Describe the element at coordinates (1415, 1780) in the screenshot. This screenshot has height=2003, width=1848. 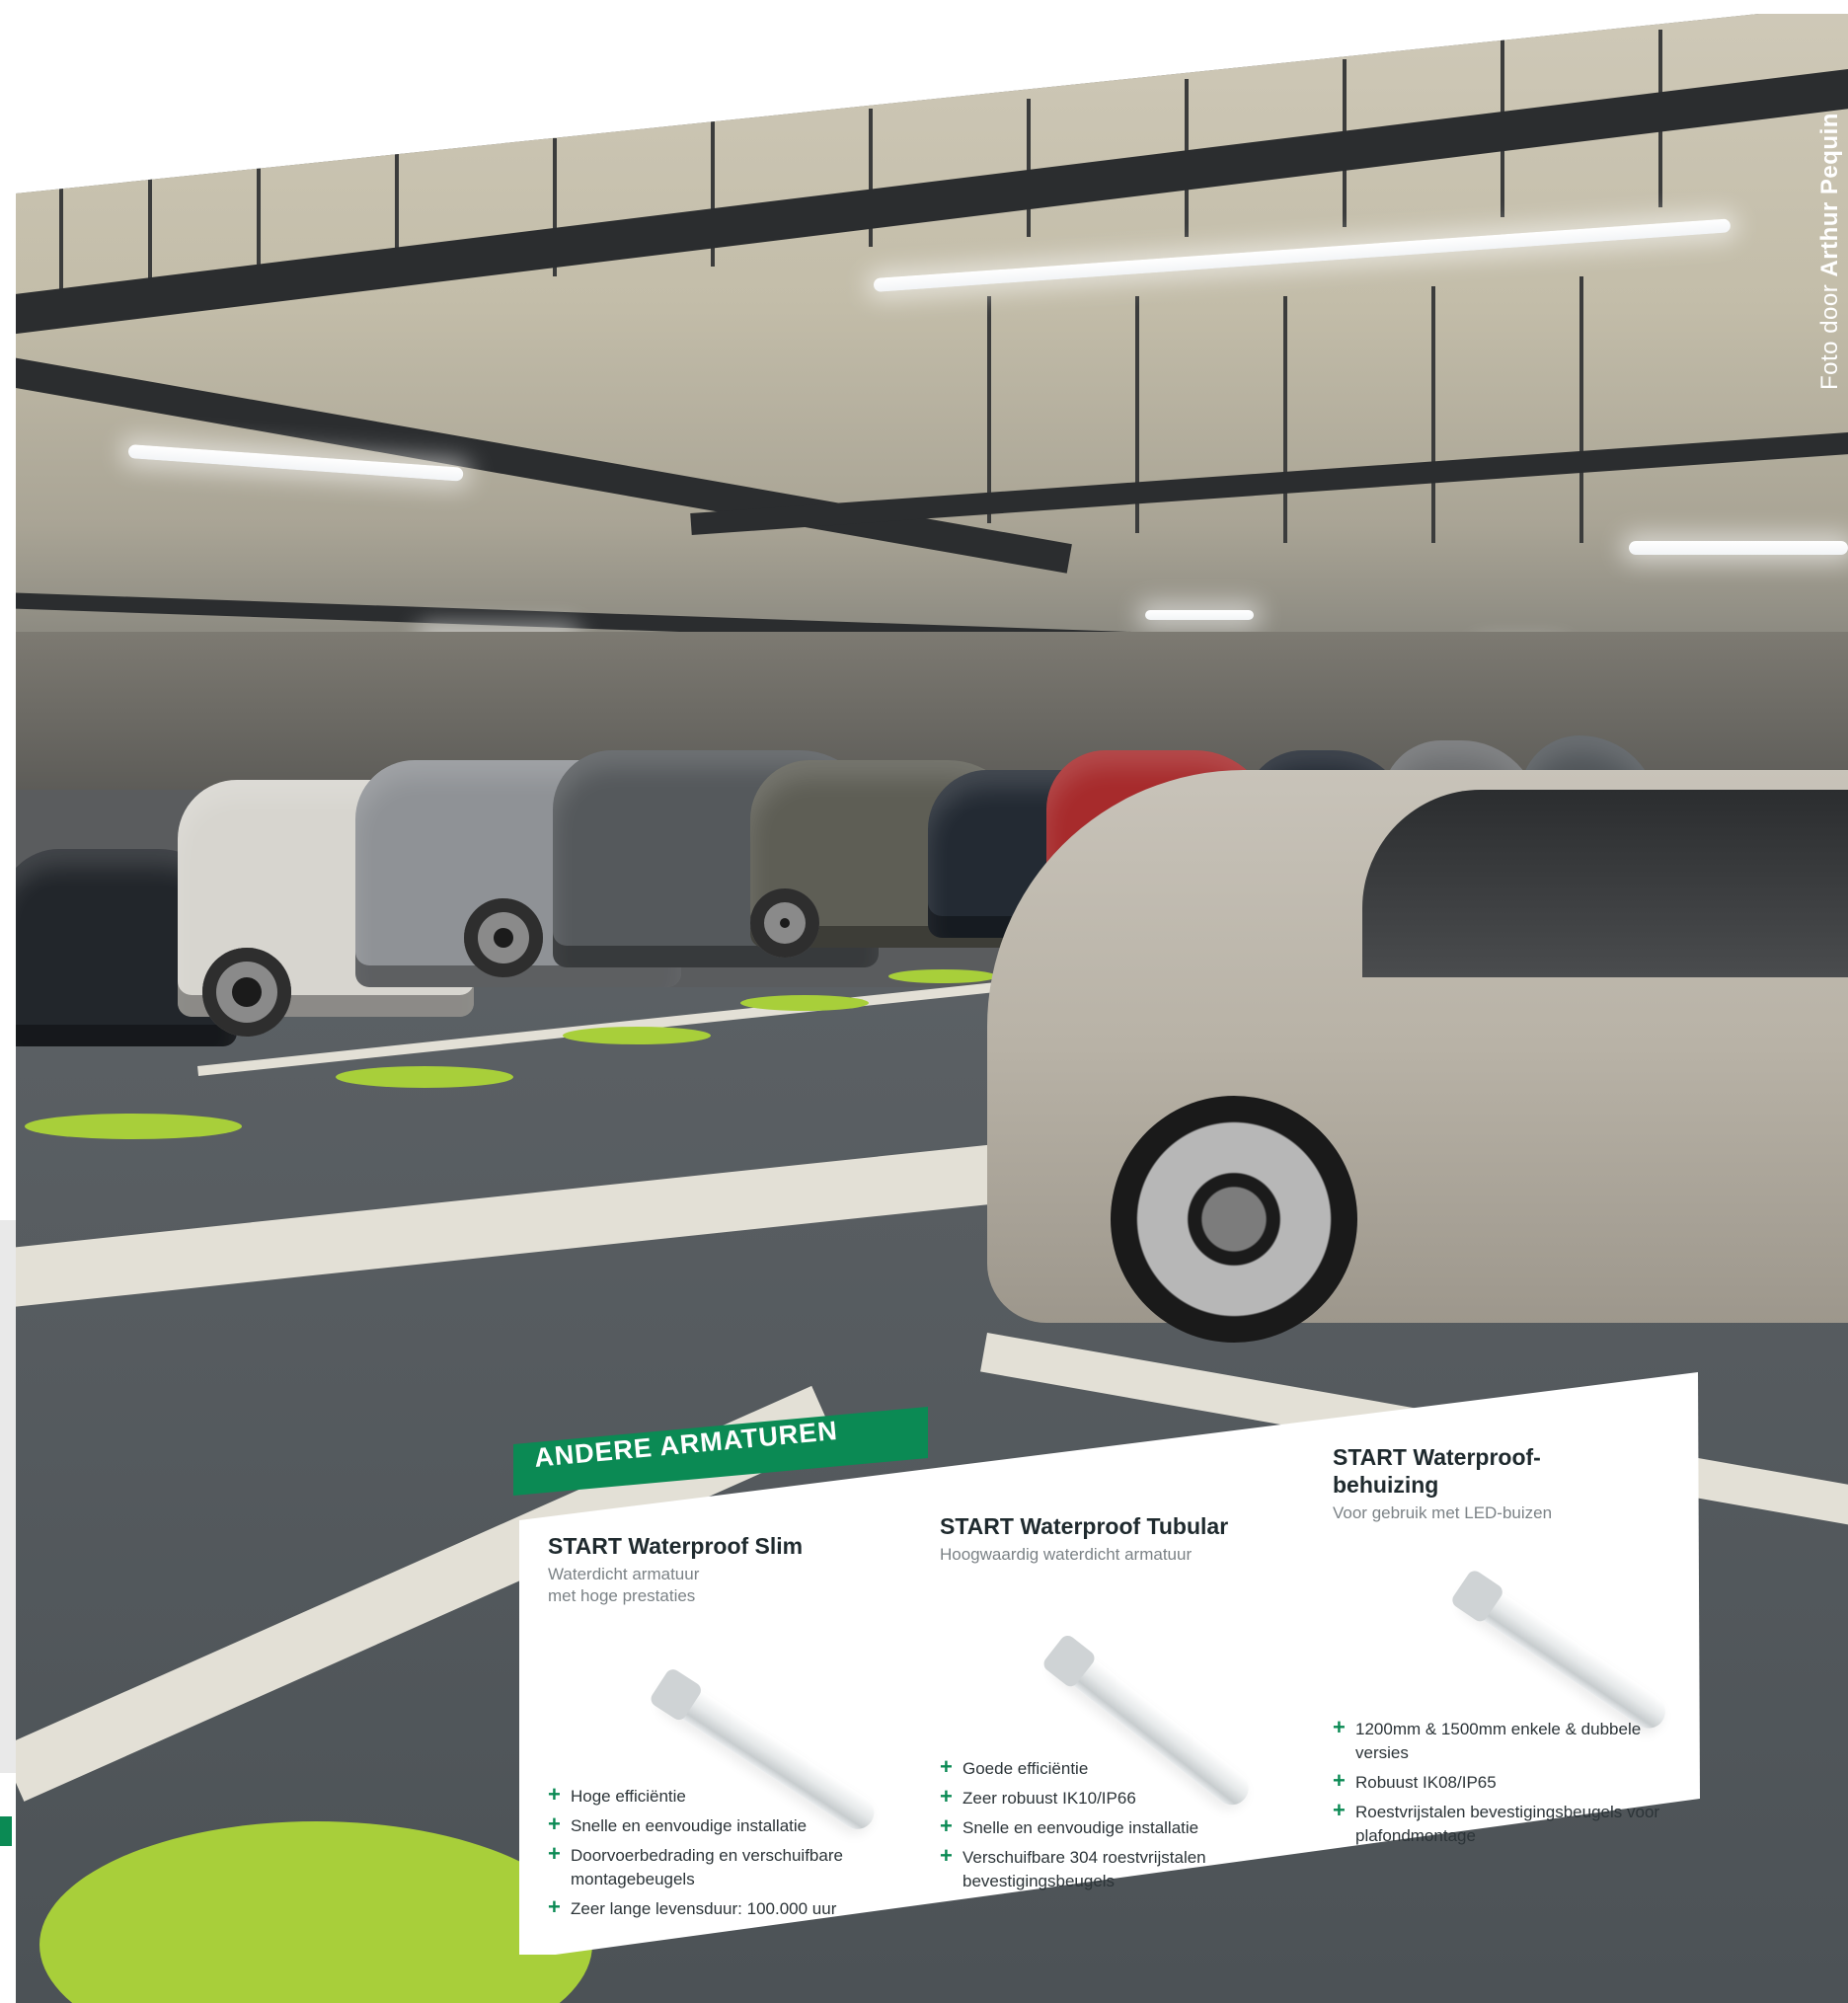
I see `feature-item: + Robuust IK08/IP65` at that location.